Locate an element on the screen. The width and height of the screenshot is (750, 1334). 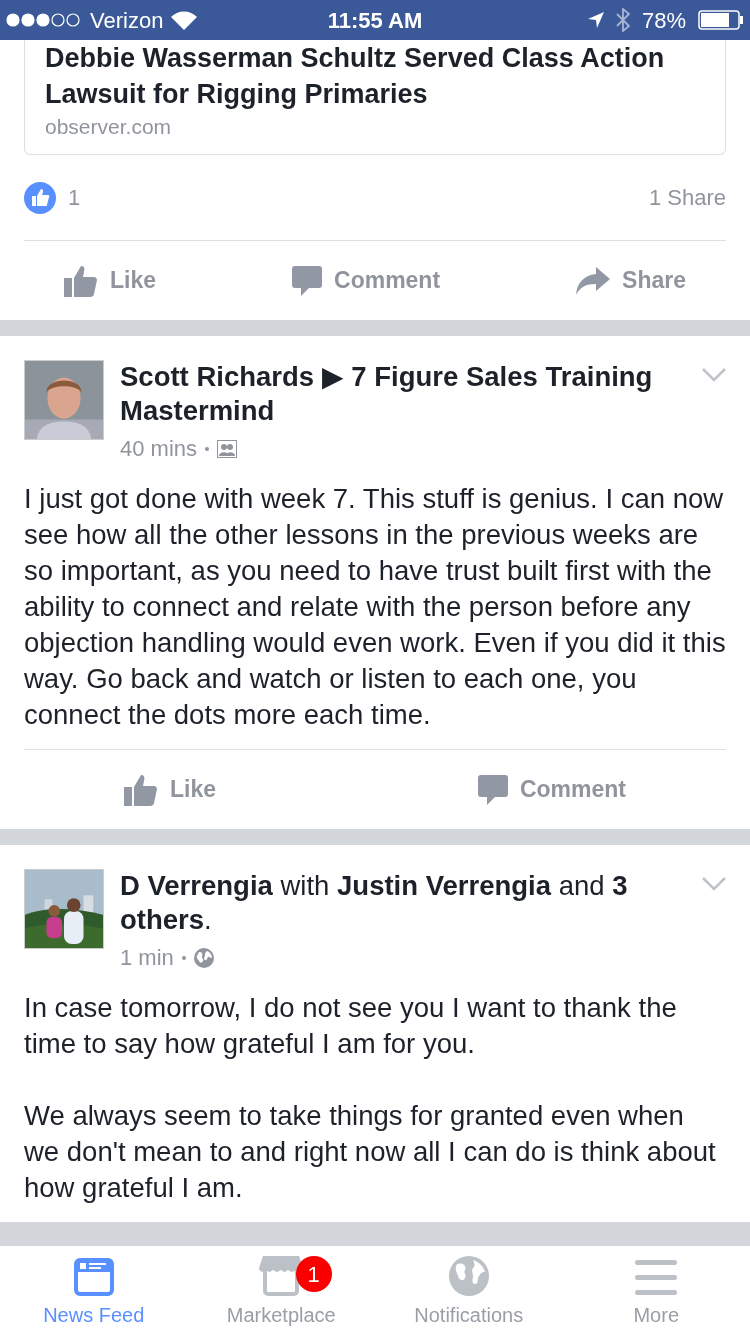
link-title: Debbie Wasserman Schultz Served Class Action Lawsuit for Rigging Primaries is located at coordinates (355, 76).